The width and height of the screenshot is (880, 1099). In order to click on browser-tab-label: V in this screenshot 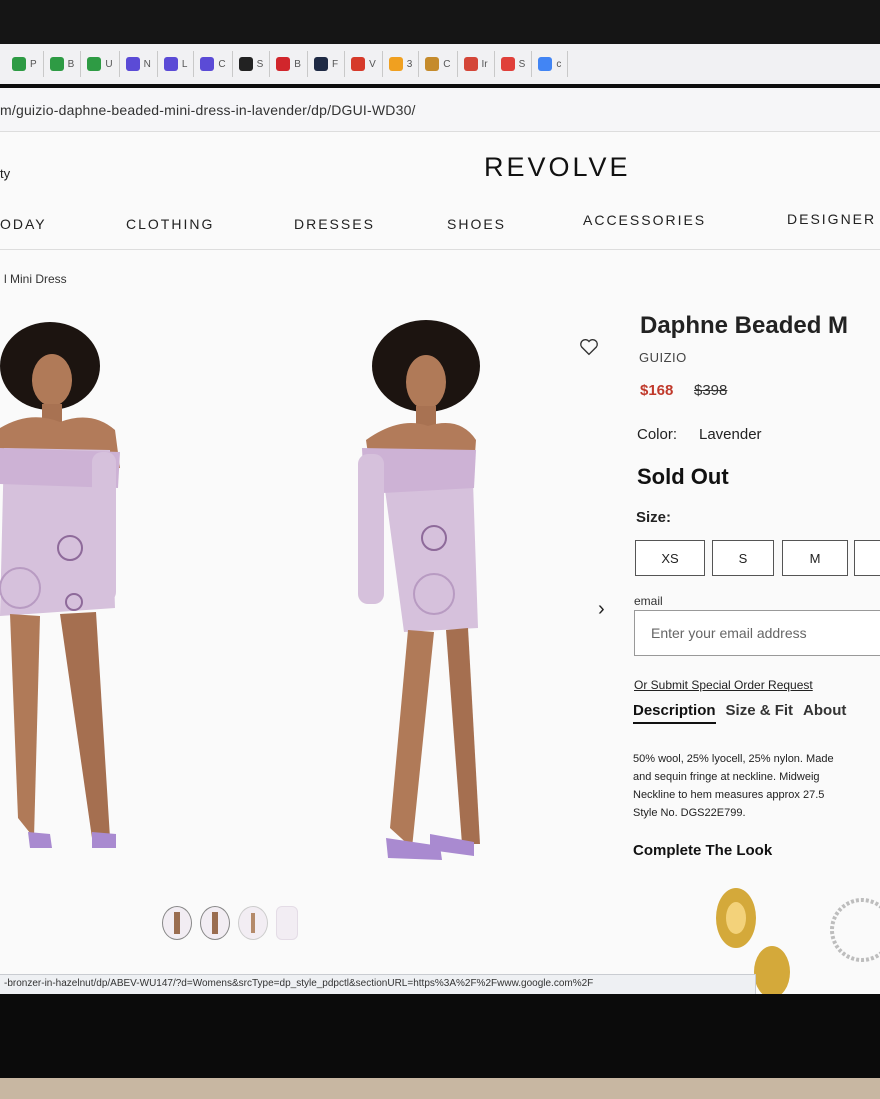, I will do `click(372, 64)`.